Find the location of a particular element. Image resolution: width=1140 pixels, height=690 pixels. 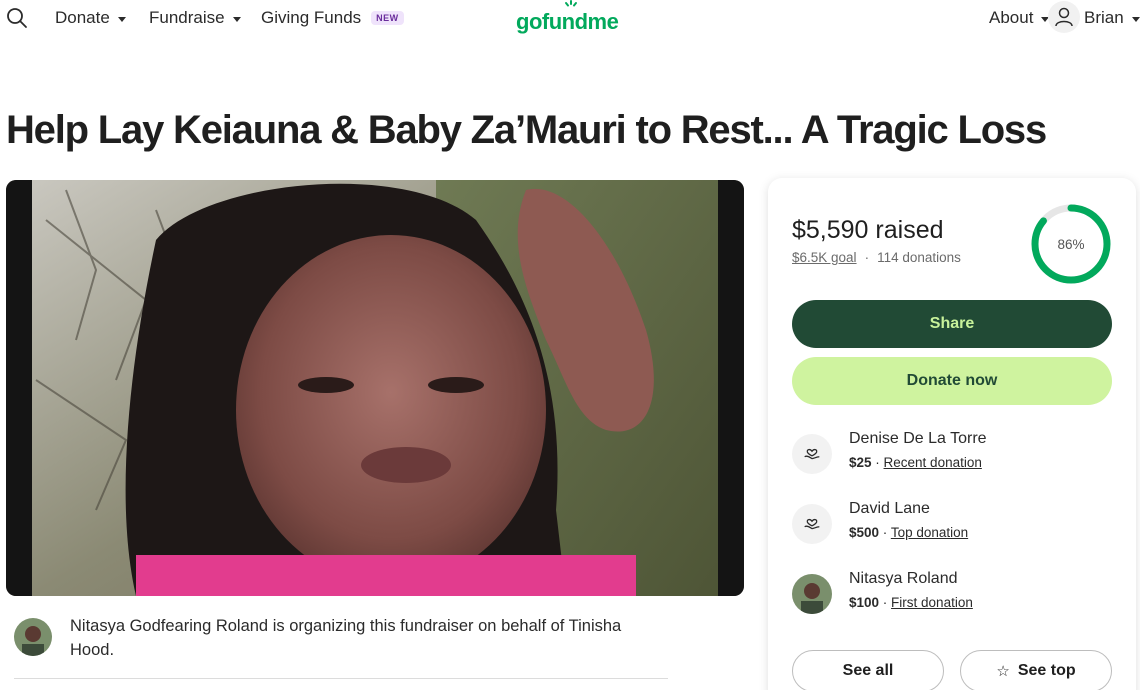

donor-item: Denise De La Torre $25 · Recent donation is located at coordinates (952, 455).